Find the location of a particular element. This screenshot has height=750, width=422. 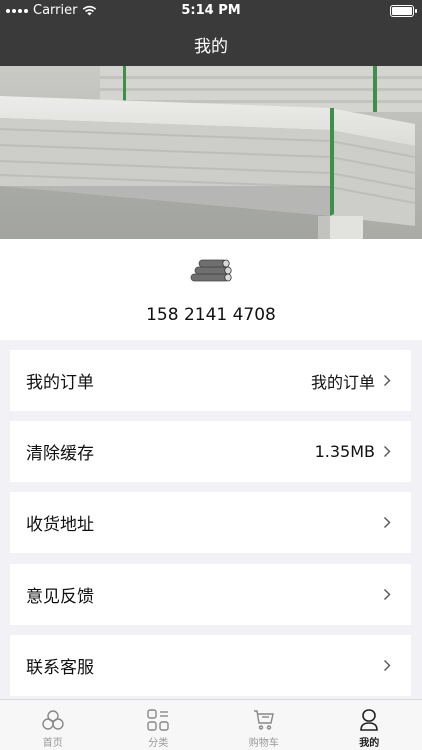

tab-label: 分类 is located at coordinates (158, 743).